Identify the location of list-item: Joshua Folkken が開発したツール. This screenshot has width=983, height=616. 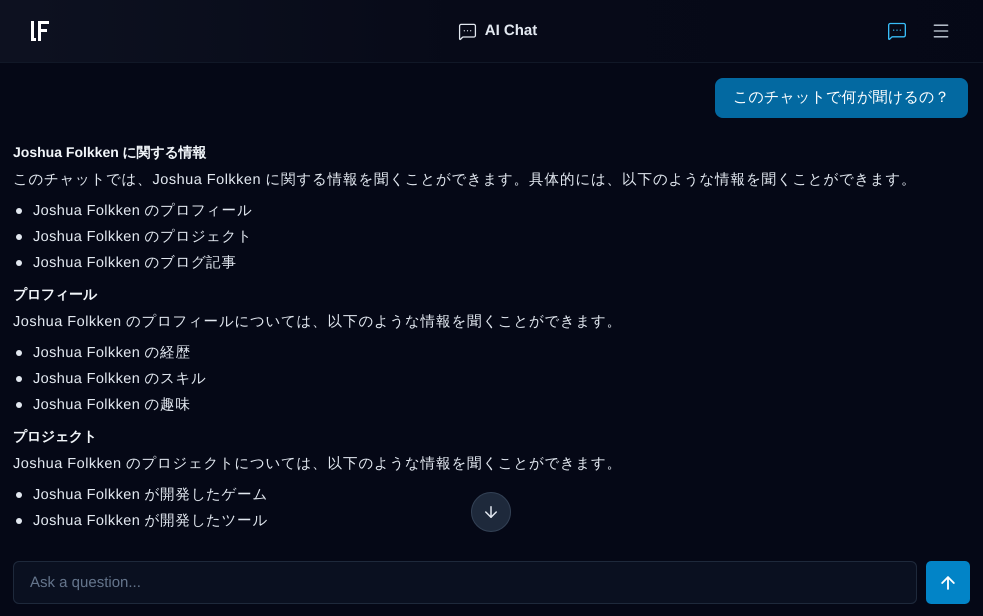
(150, 521).